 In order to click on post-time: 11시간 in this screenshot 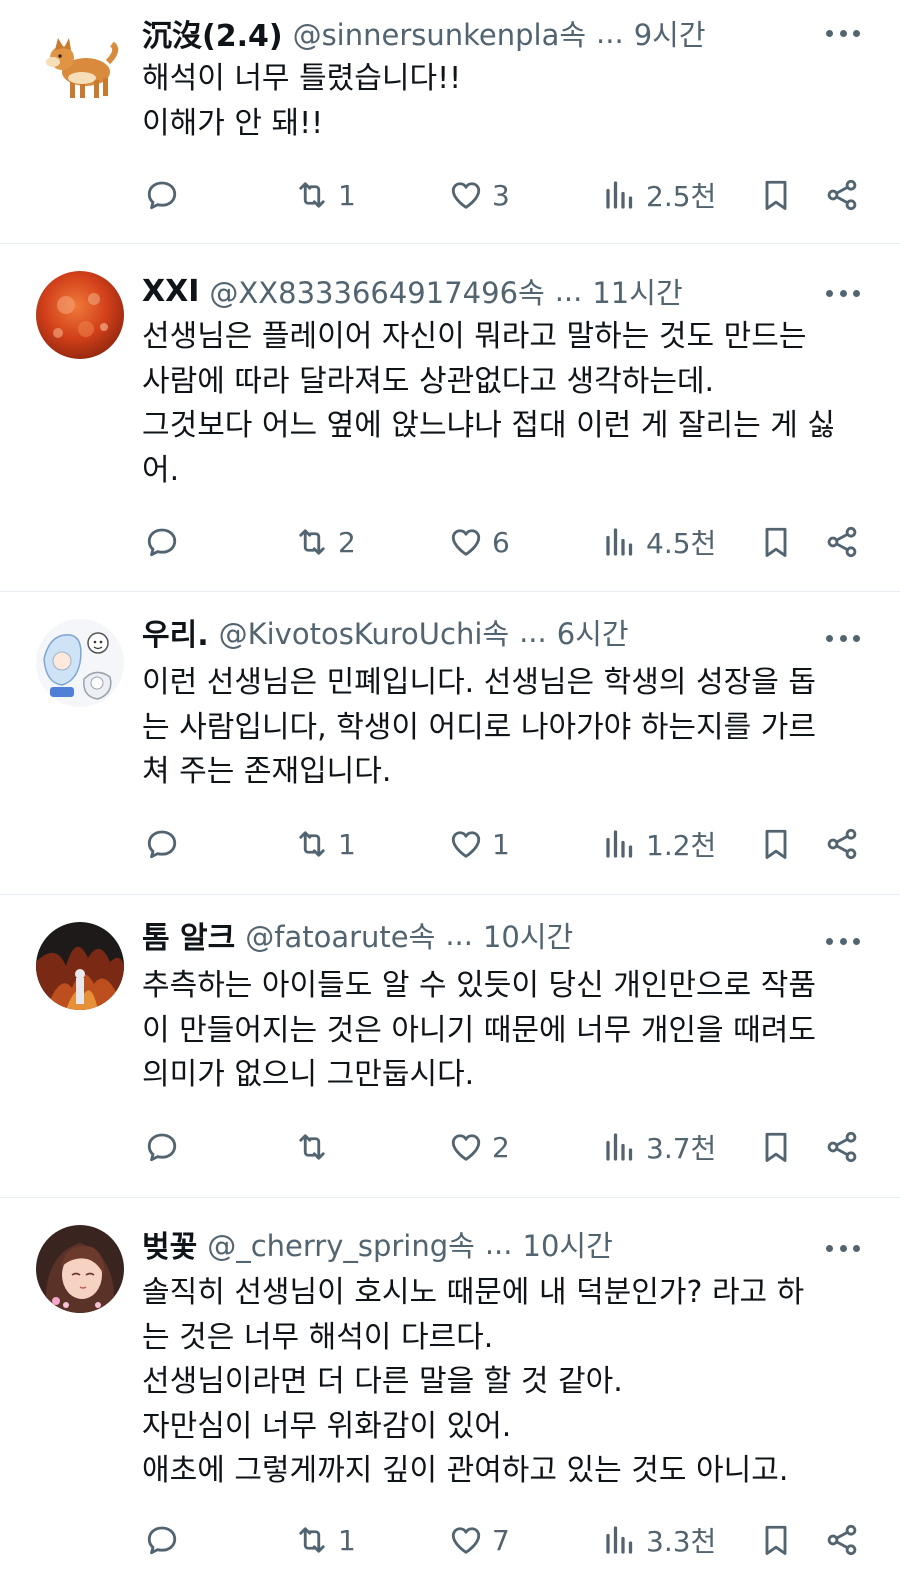, I will do `click(637, 291)`.